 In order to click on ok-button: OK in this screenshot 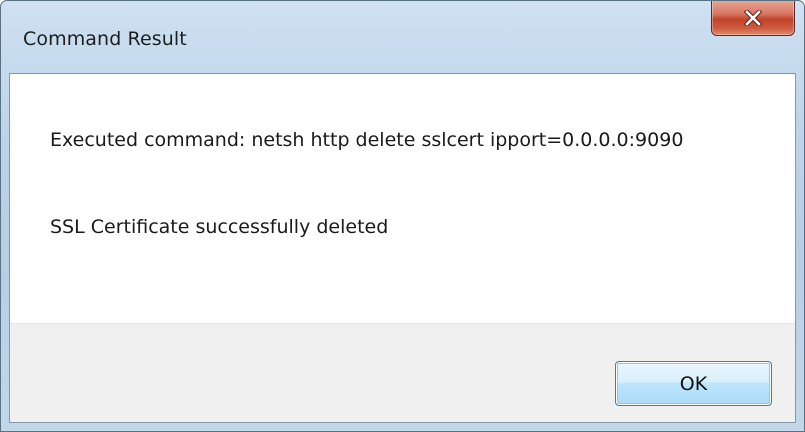, I will do `click(693, 383)`.